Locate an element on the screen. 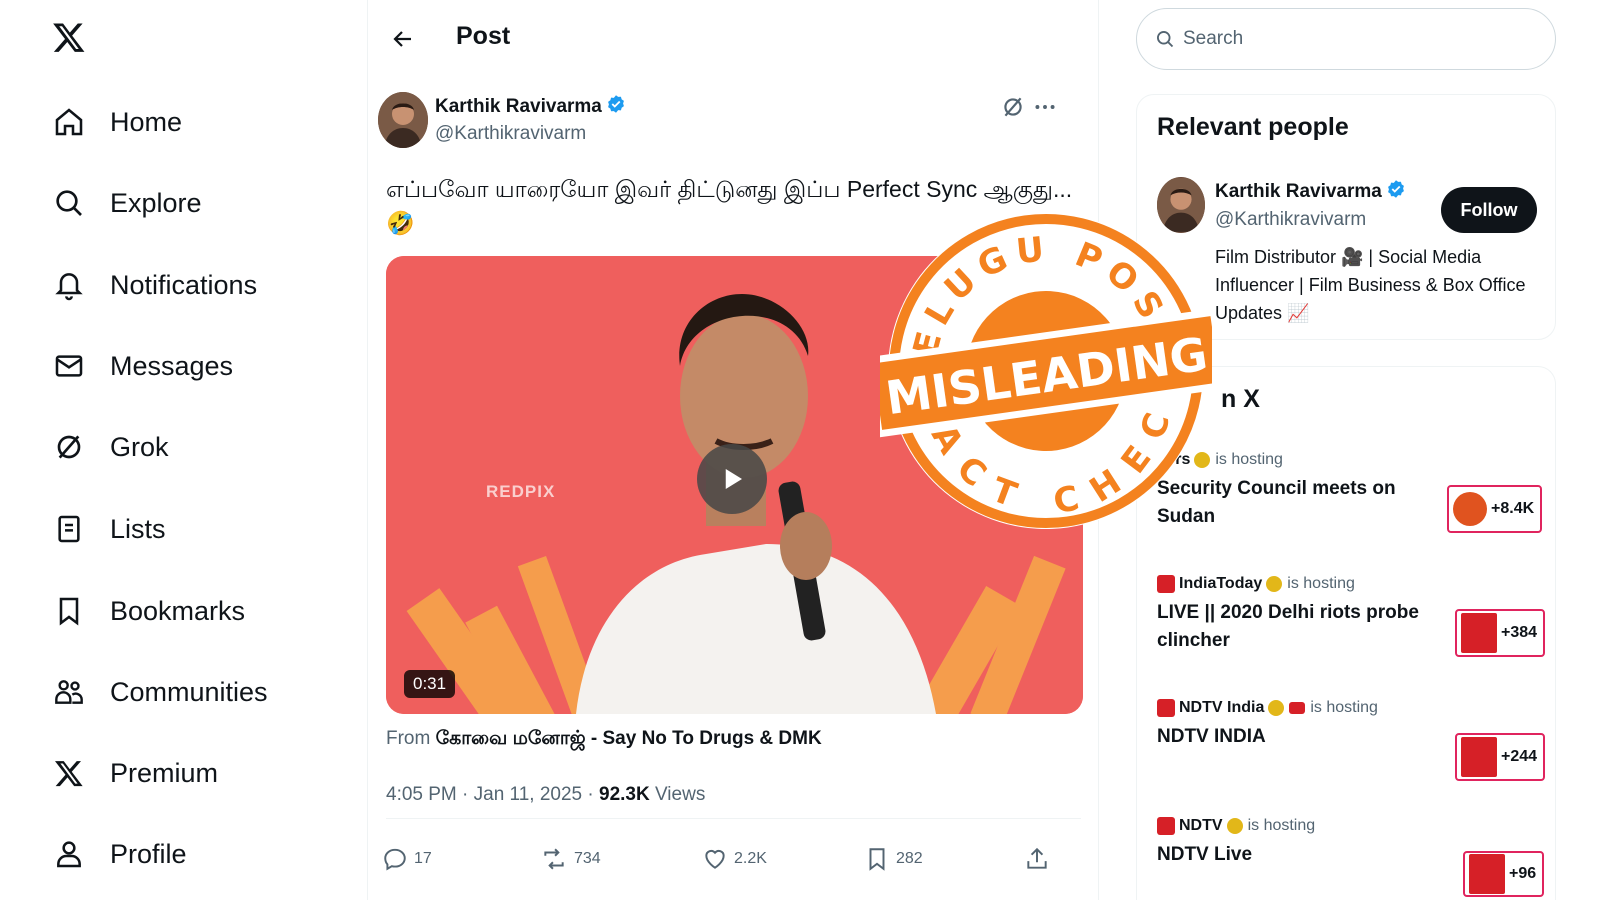 Image resolution: width=1600 pixels, height=900 pixels. bell-icon is located at coordinates (69, 285).